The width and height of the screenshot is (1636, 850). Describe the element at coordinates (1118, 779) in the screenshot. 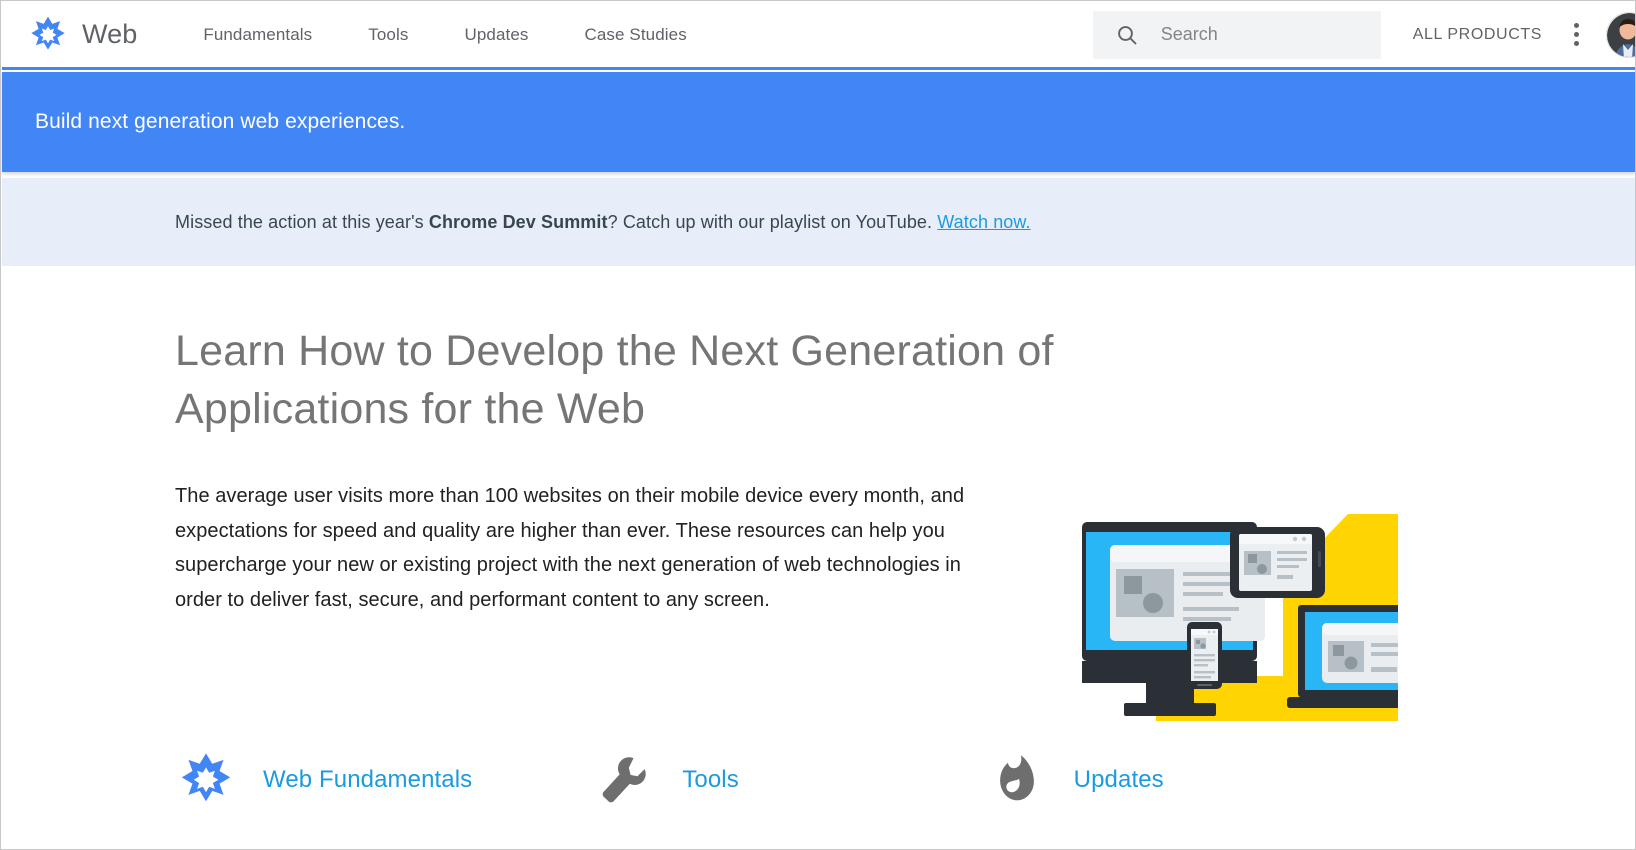

I see `card-label: Updates` at that location.